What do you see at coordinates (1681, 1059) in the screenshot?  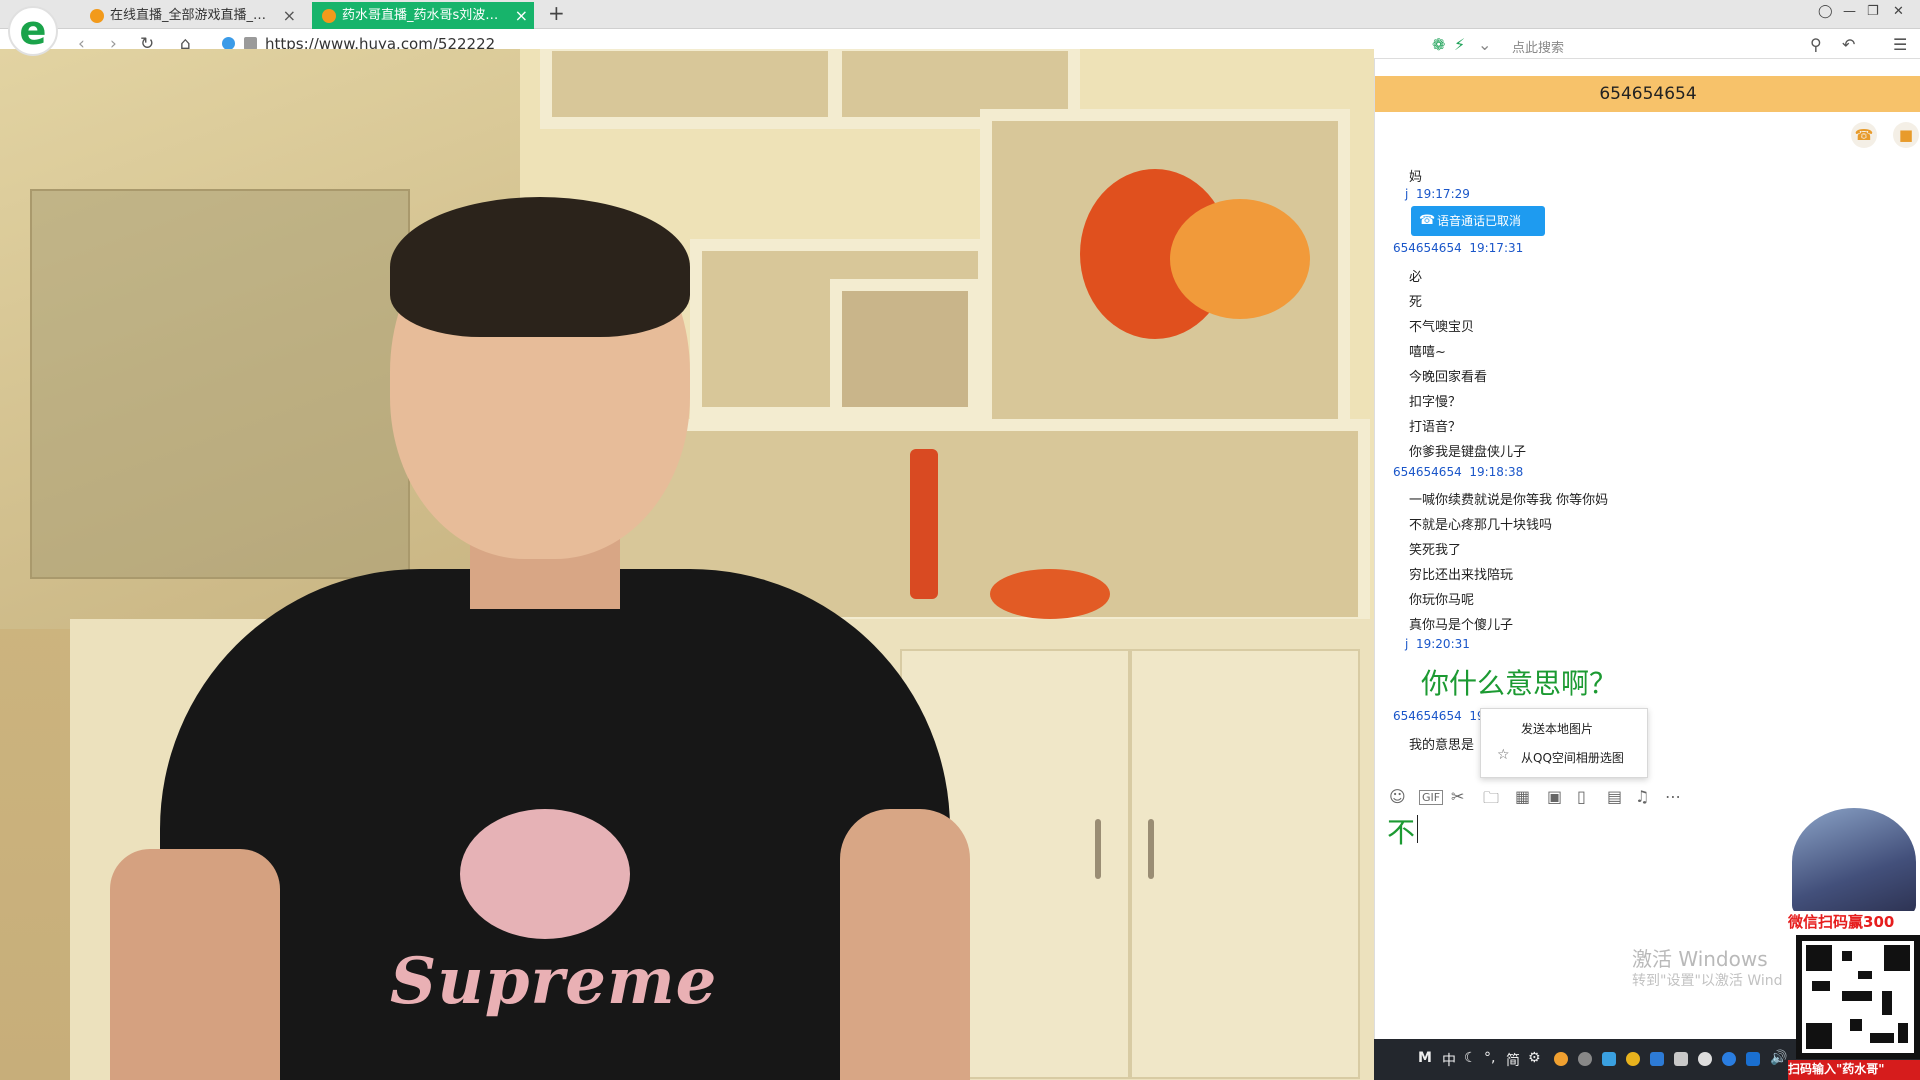 I see `display-icon` at bounding box center [1681, 1059].